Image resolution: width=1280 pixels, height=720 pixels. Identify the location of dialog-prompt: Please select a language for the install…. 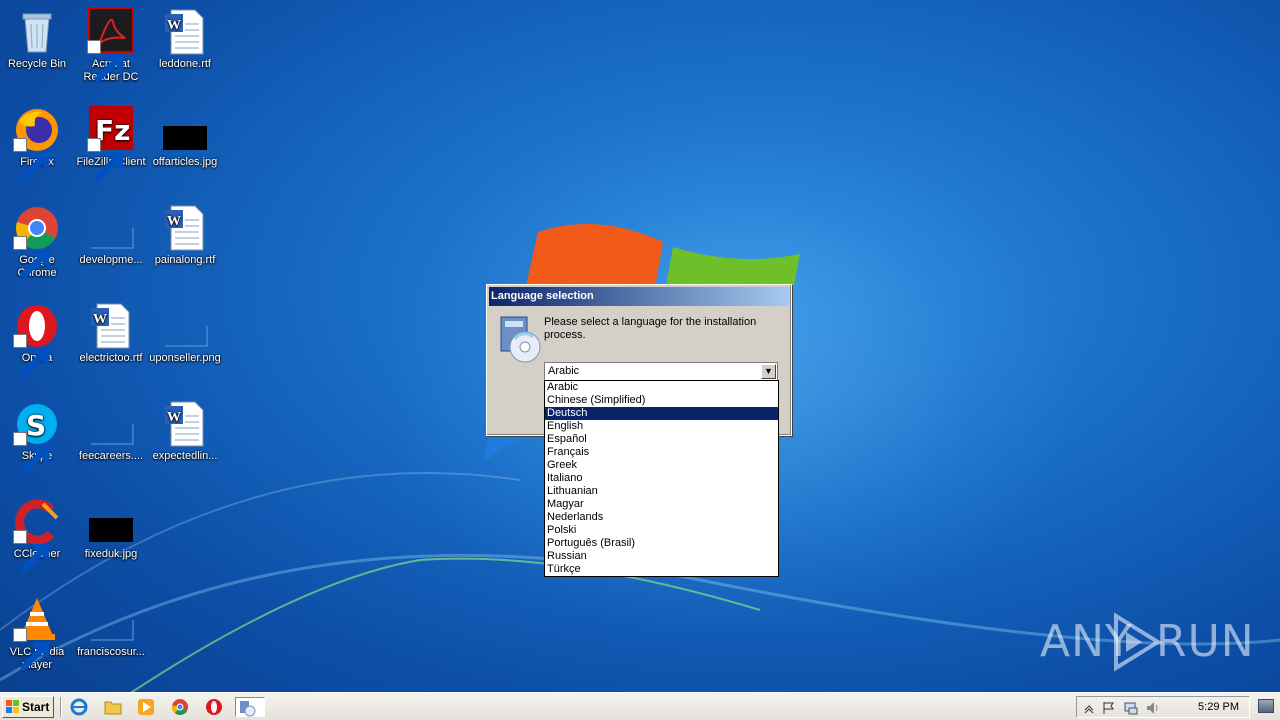
(650, 328).